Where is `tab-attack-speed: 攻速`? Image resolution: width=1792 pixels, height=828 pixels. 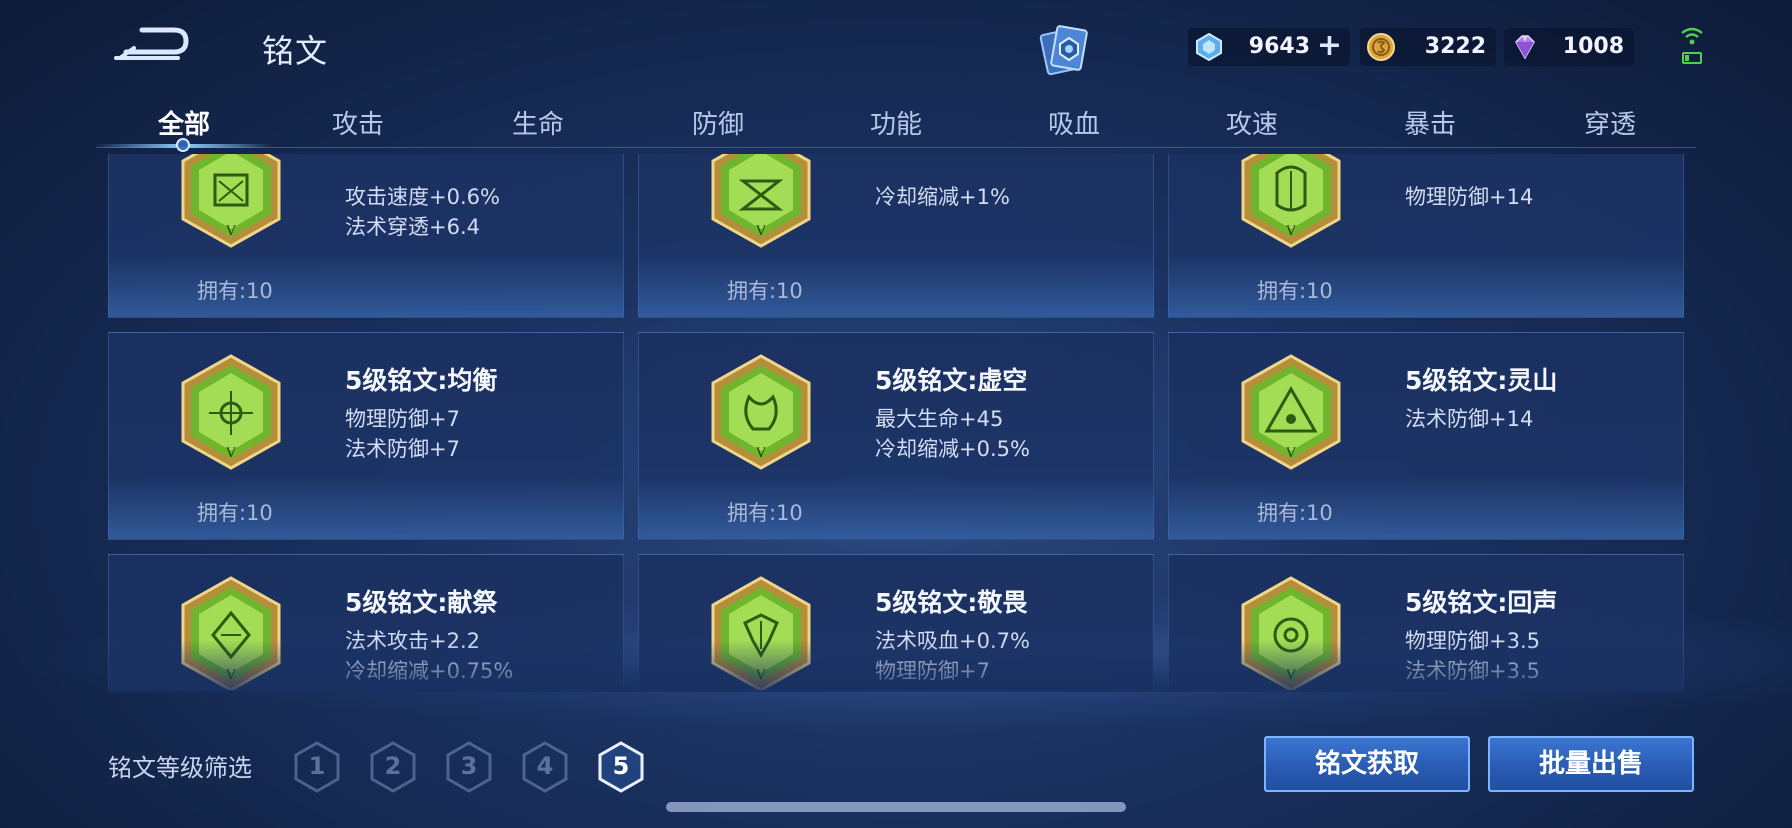 tab-attack-speed: 攻速 is located at coordinates (1252, 122).